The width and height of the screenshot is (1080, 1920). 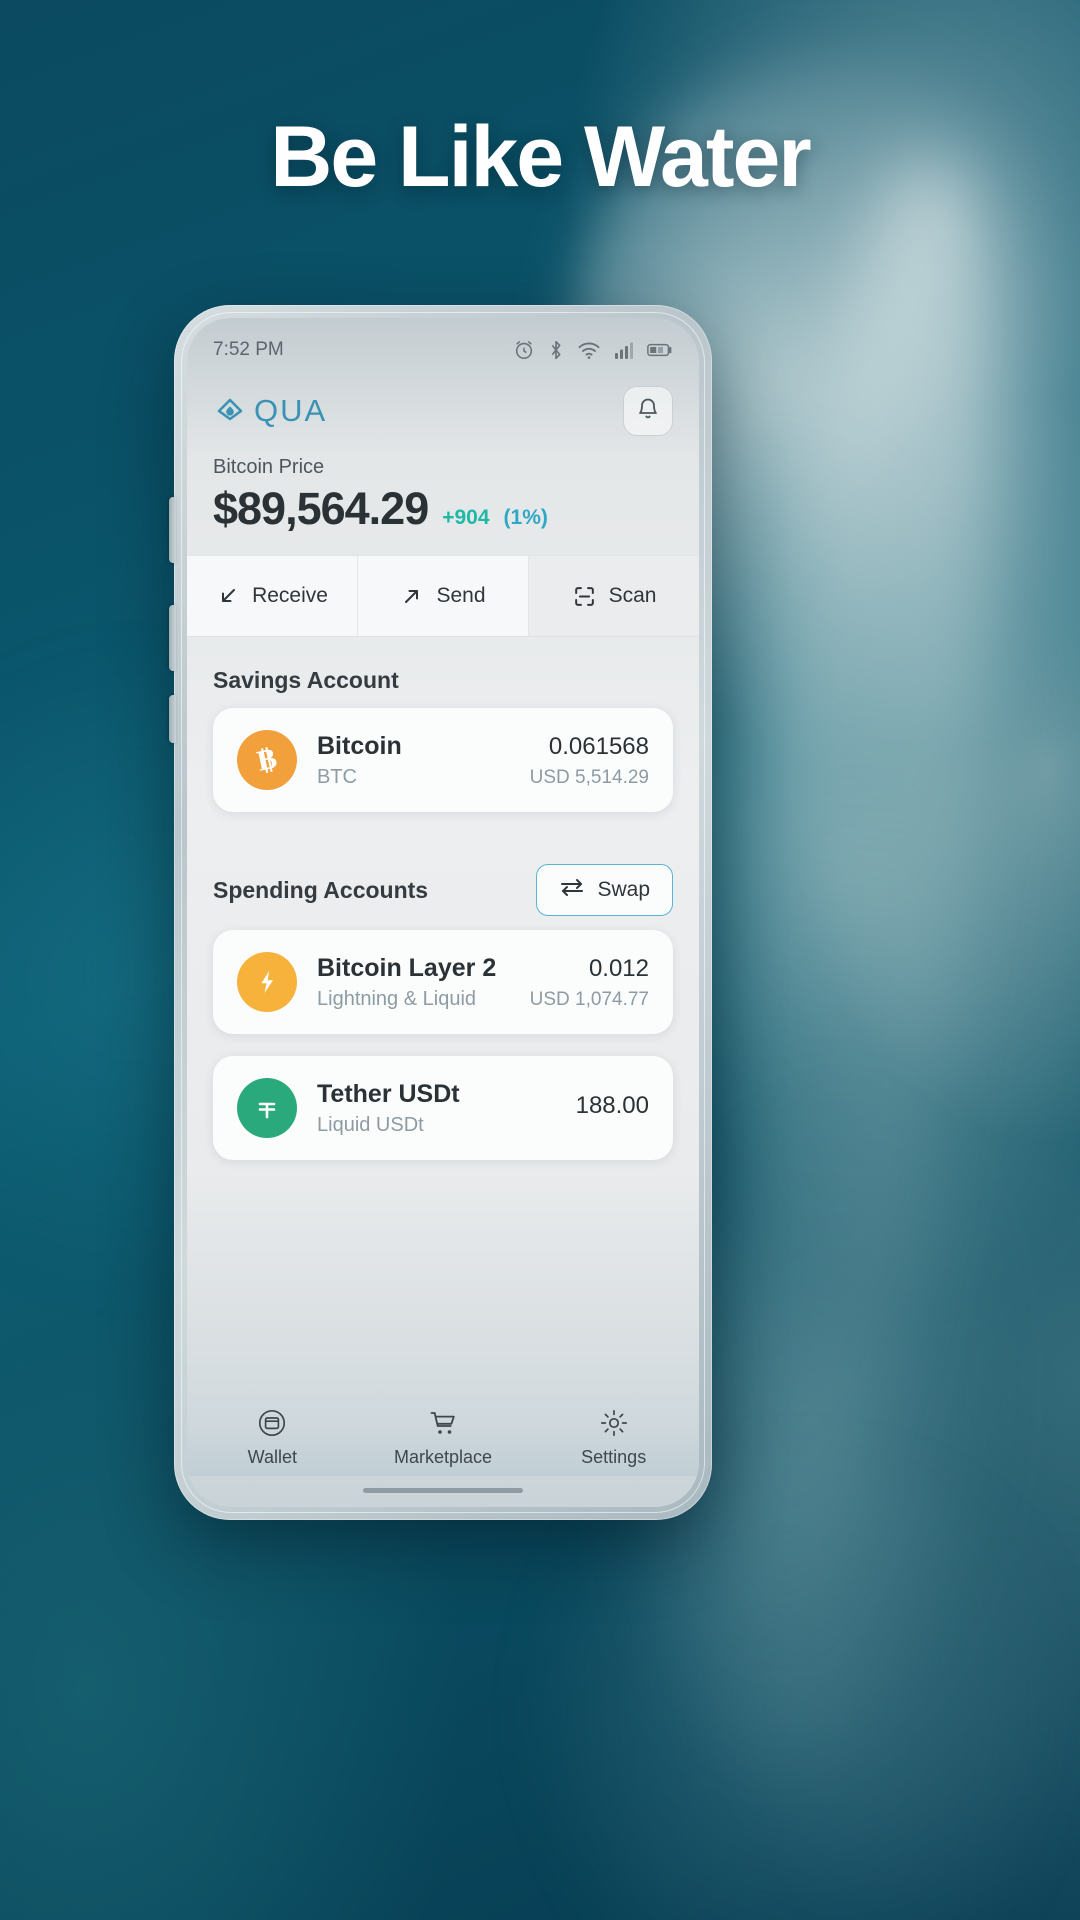 I want to click on account-ticker: Lightning & Liquid, so click(x=397, y=998).